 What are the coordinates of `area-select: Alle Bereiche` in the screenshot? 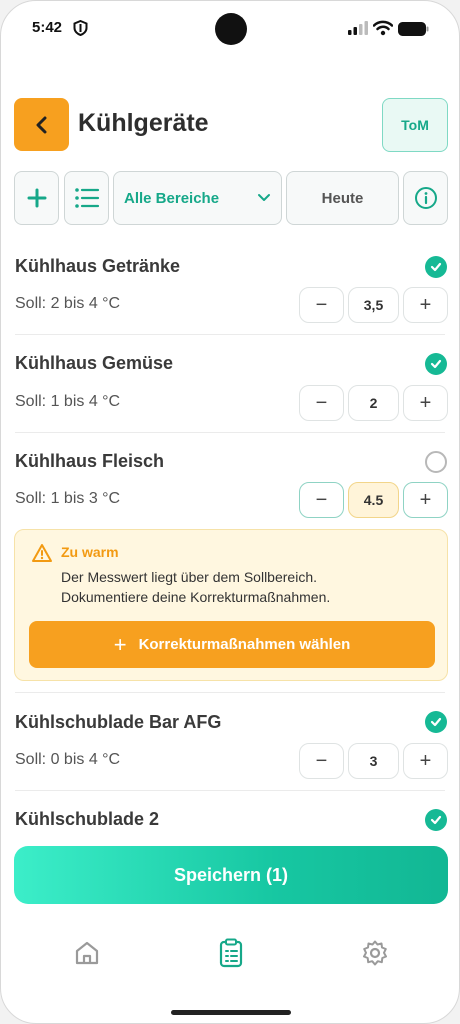 It's located at (197, 198).